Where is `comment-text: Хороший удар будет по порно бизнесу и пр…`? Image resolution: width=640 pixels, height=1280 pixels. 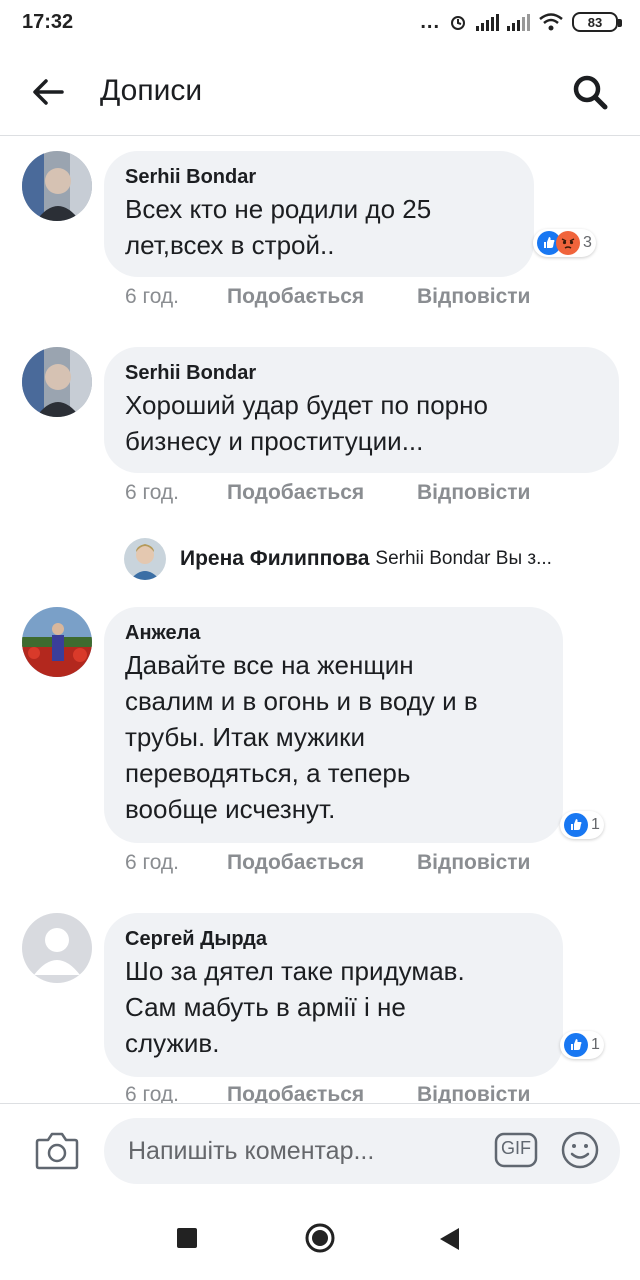
comment-text: Хороший удар будет по порно бизнесу и пр… is located at coordinates (306, 423).